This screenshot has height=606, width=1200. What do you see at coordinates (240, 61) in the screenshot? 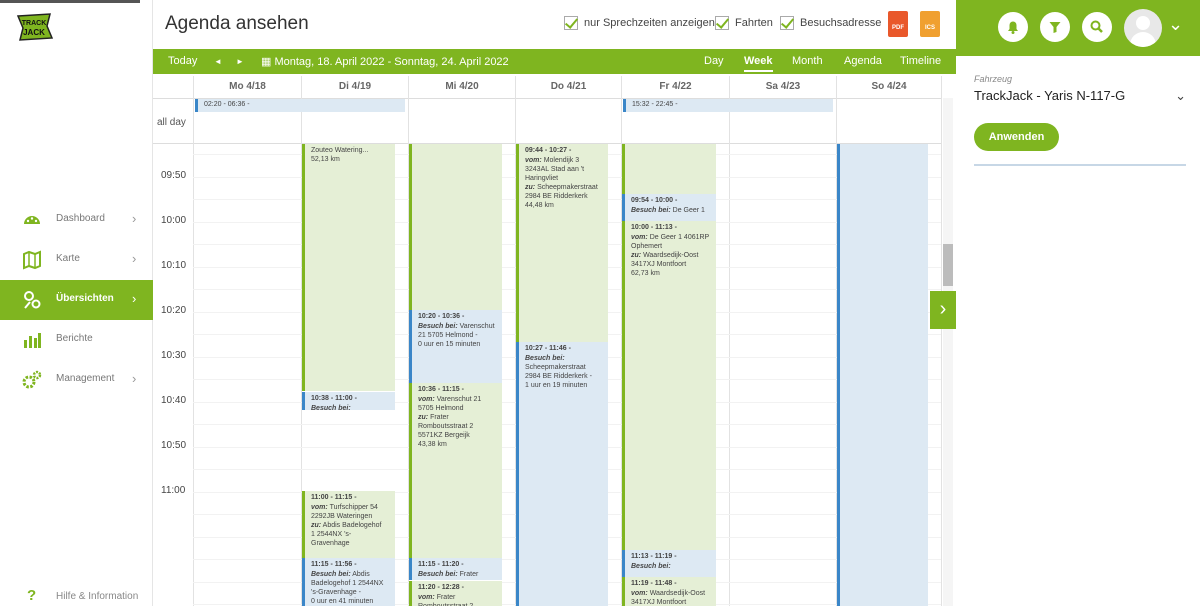
I see `next-week-button: ►` at bounding box center [240, 61].